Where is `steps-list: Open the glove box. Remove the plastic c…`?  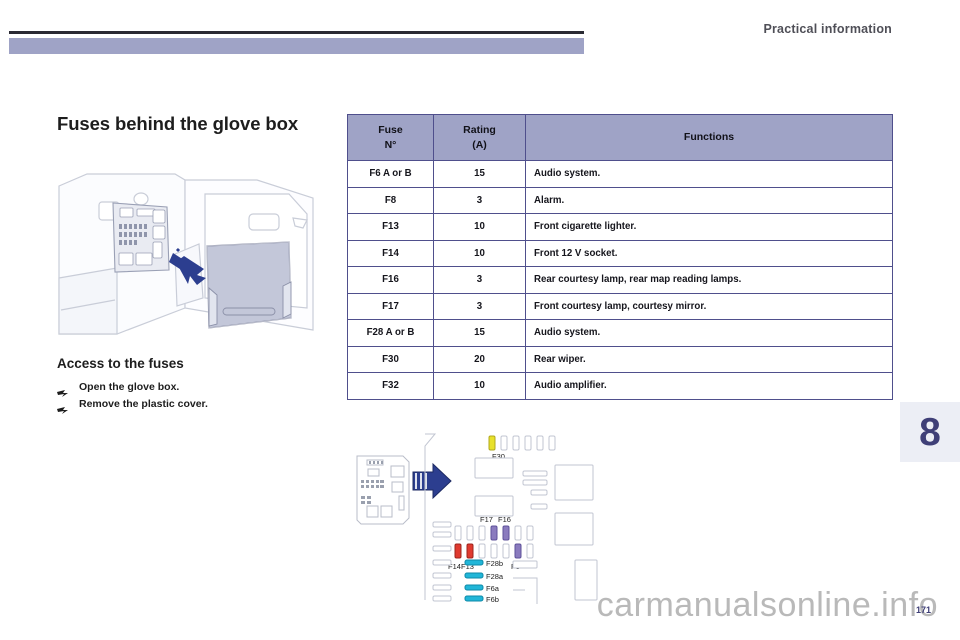 steps-list: Open the glove box. Remove the plastic c… is located at coordinates (192, 398).